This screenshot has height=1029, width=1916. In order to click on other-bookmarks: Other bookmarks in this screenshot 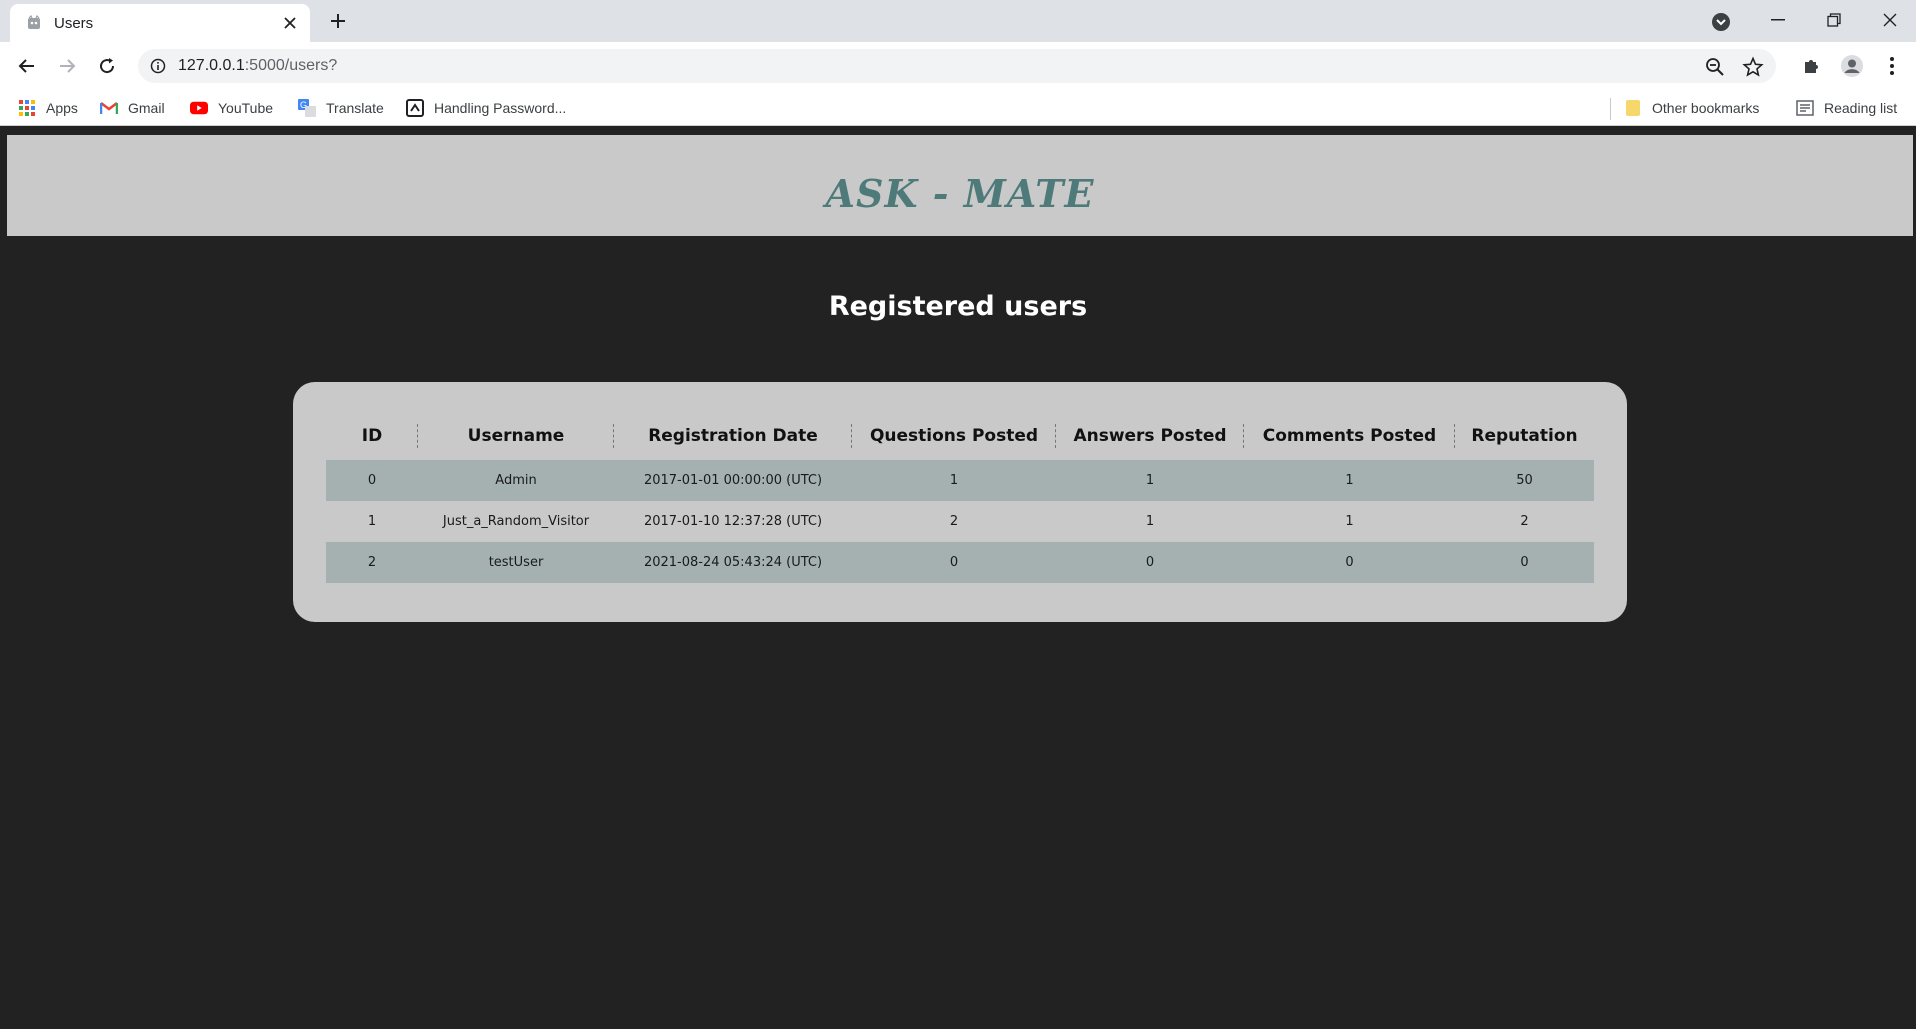, I will do `click(1691, 108)`.